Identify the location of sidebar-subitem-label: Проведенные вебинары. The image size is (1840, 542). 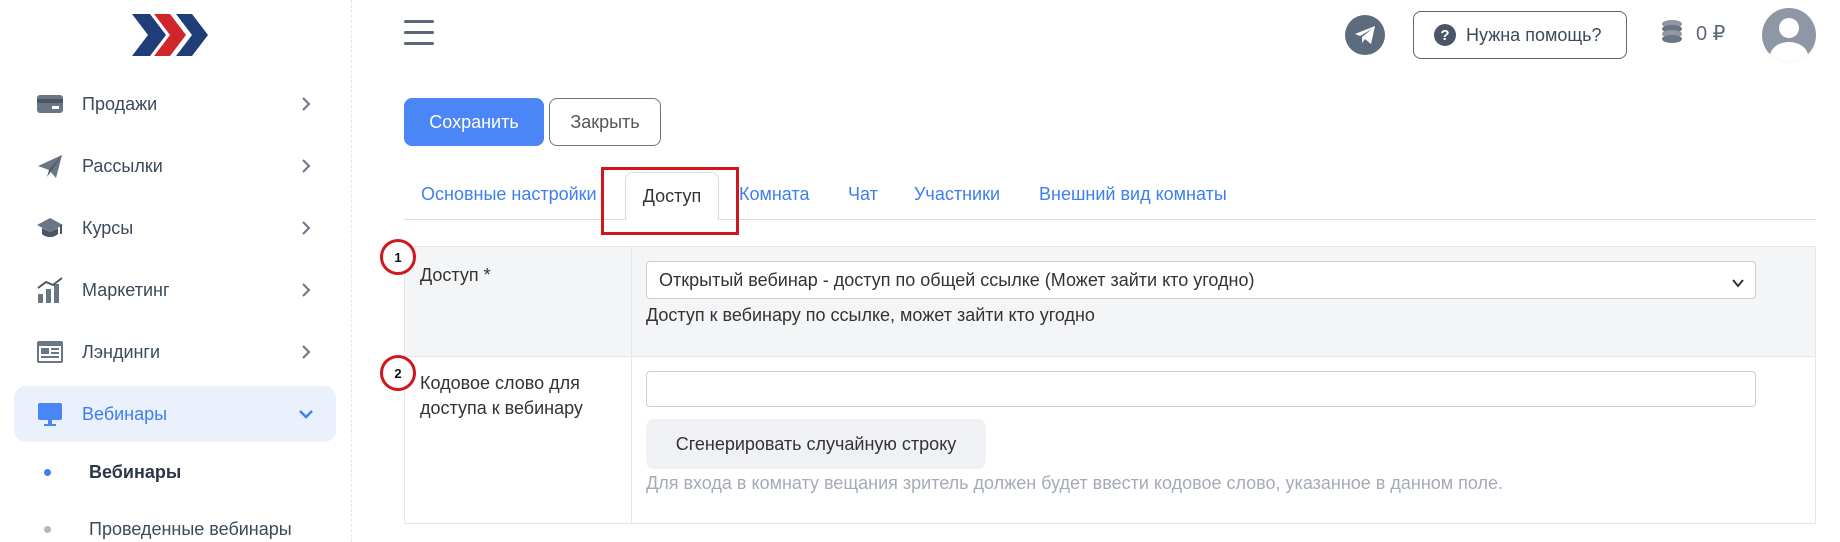
(190, 529).